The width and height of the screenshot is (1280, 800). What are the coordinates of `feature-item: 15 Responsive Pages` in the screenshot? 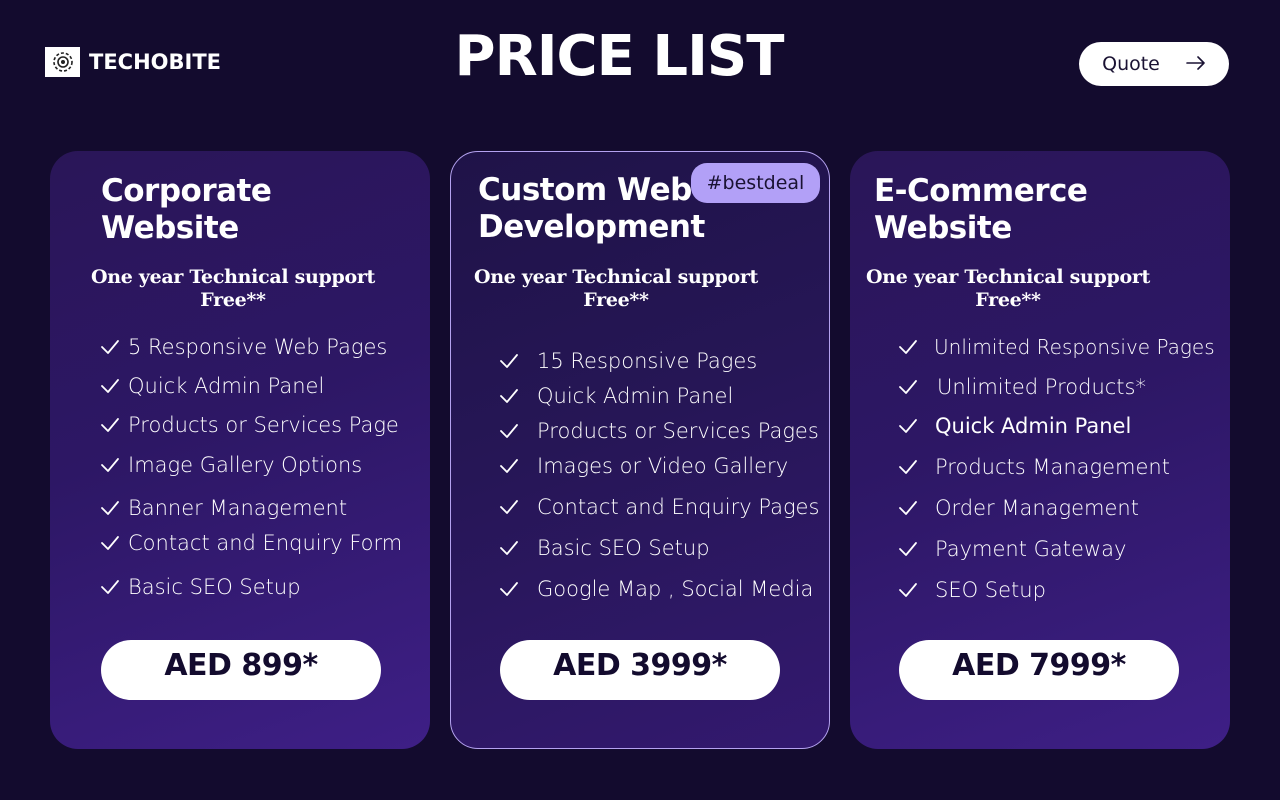 It's located at (628, 361).